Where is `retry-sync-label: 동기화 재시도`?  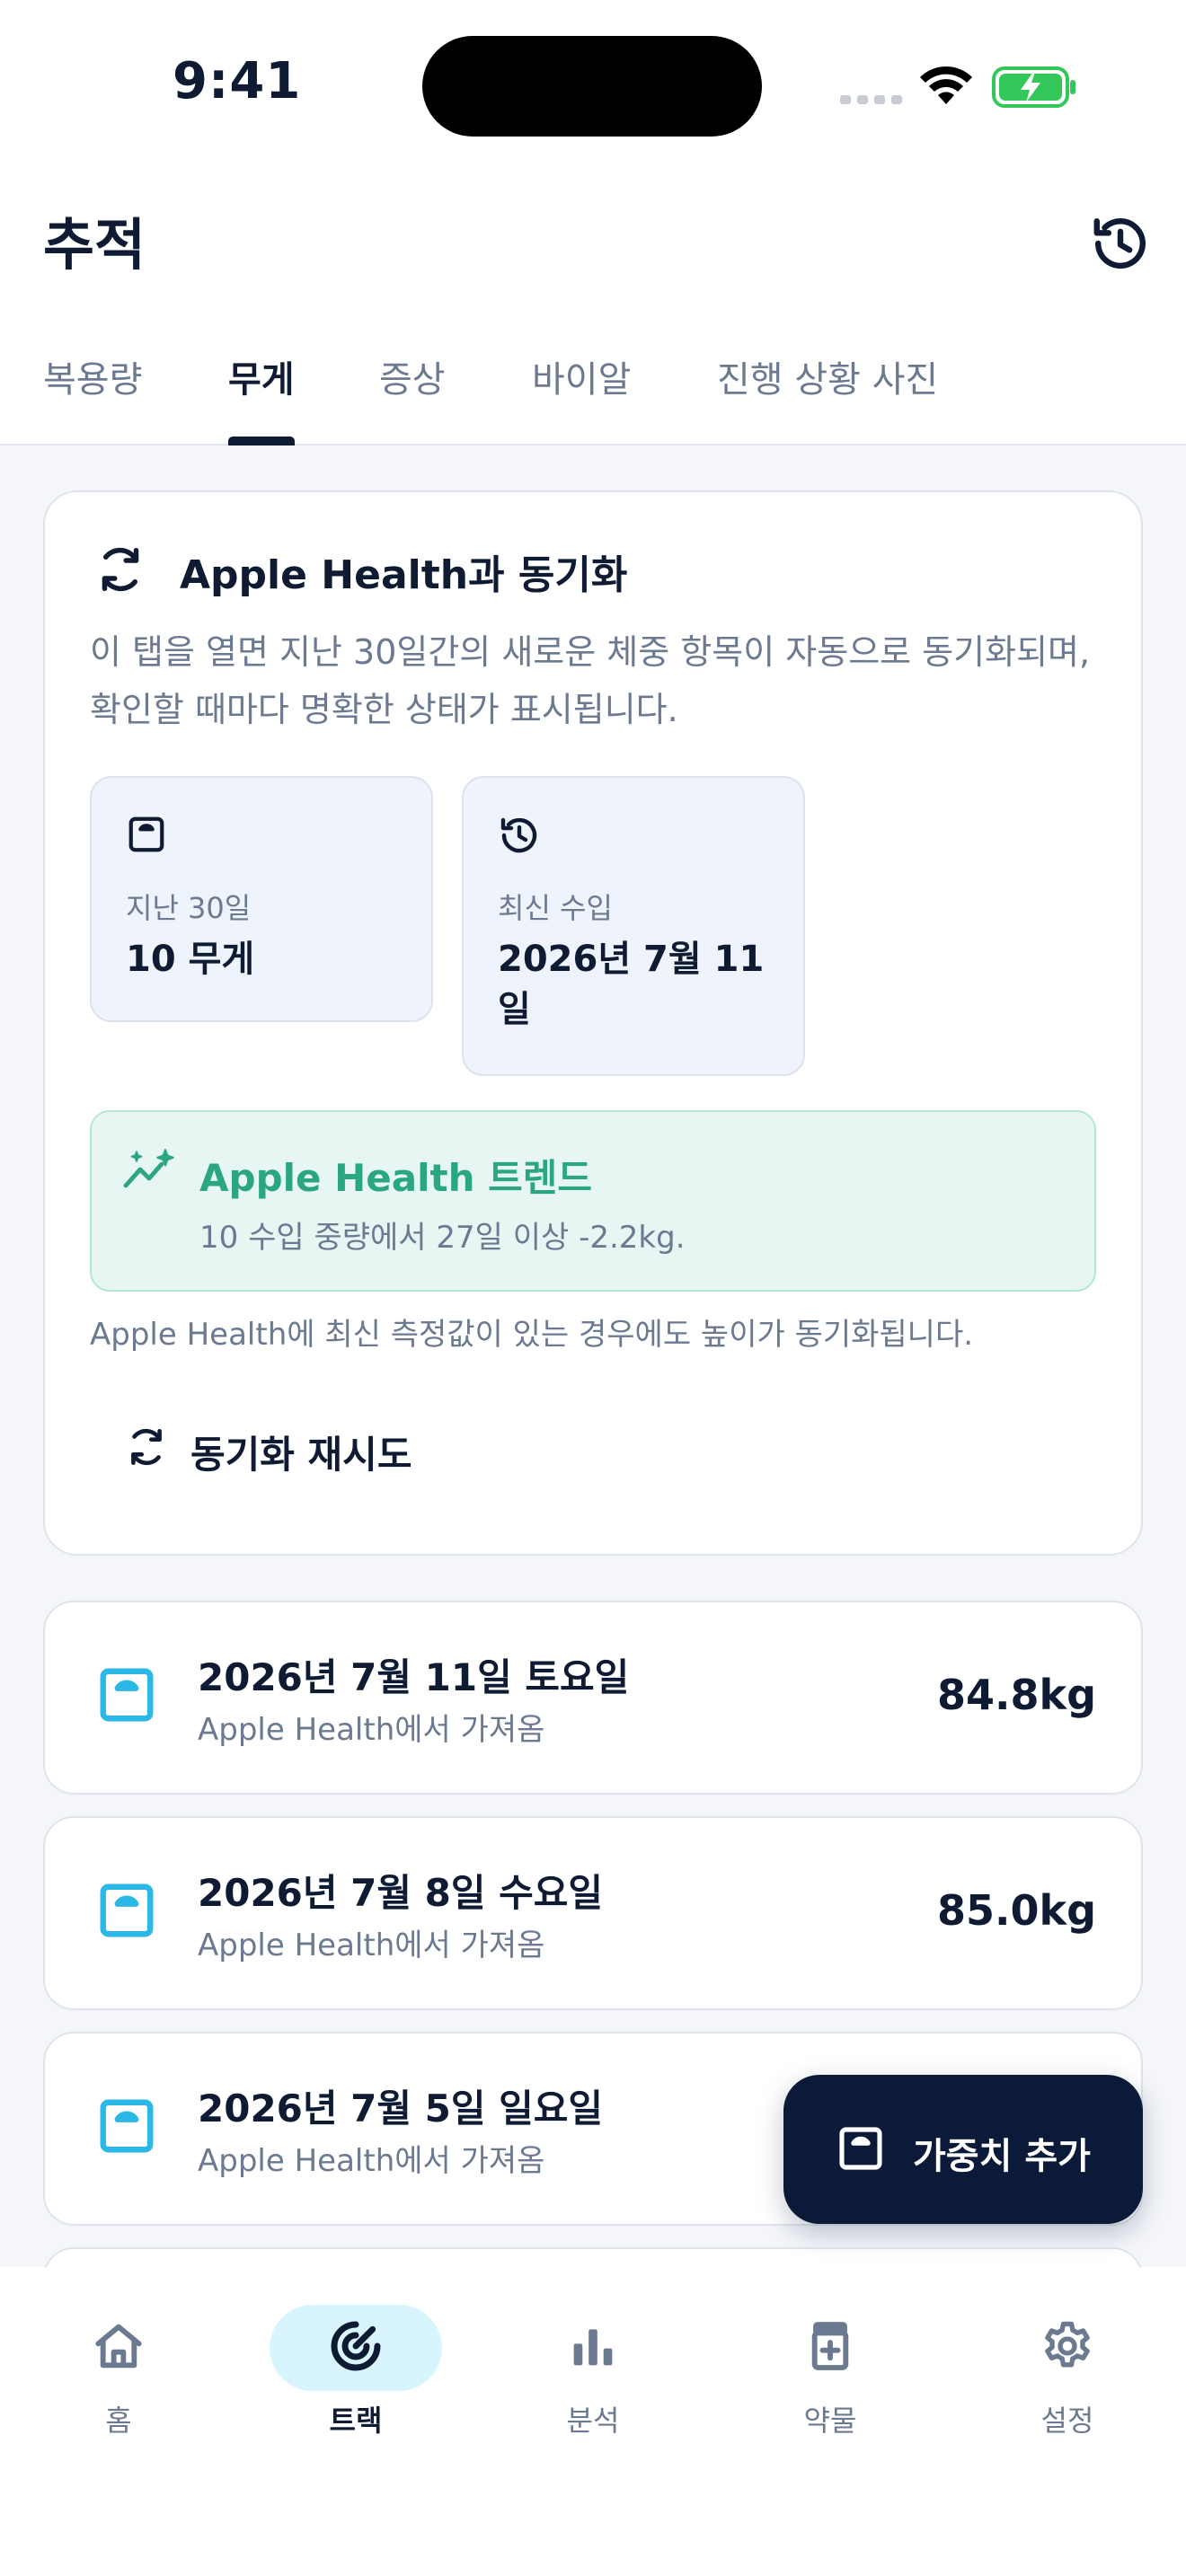
retry-sync-label: 동기화 재시도 is located at coordinates (301, 1452).